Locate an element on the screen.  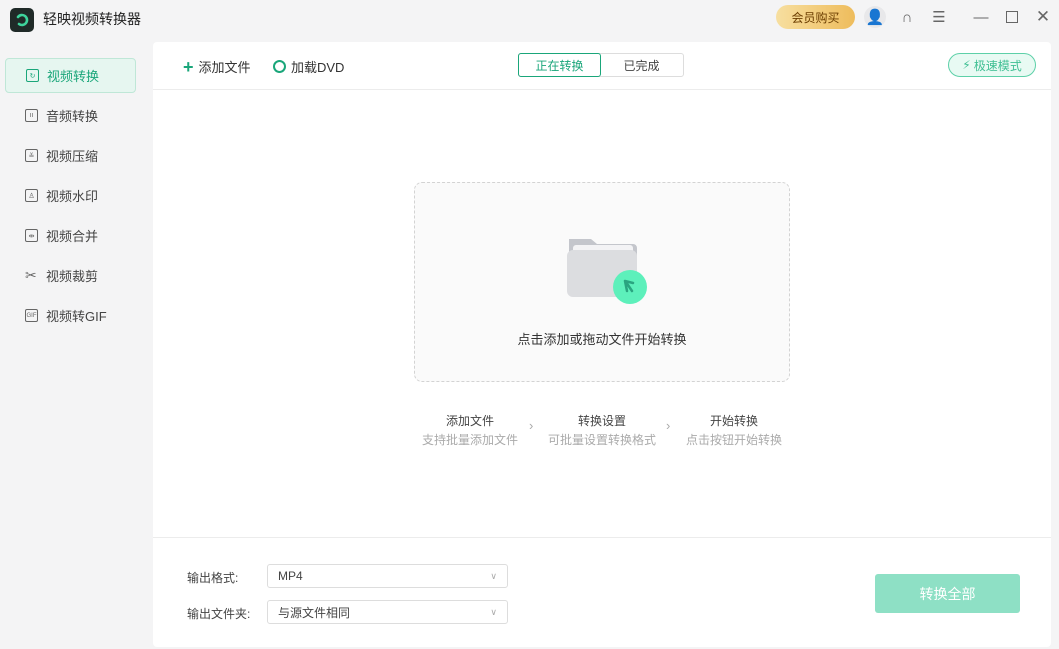
step-title: 添加文件 is located at coordinates (469, 421).